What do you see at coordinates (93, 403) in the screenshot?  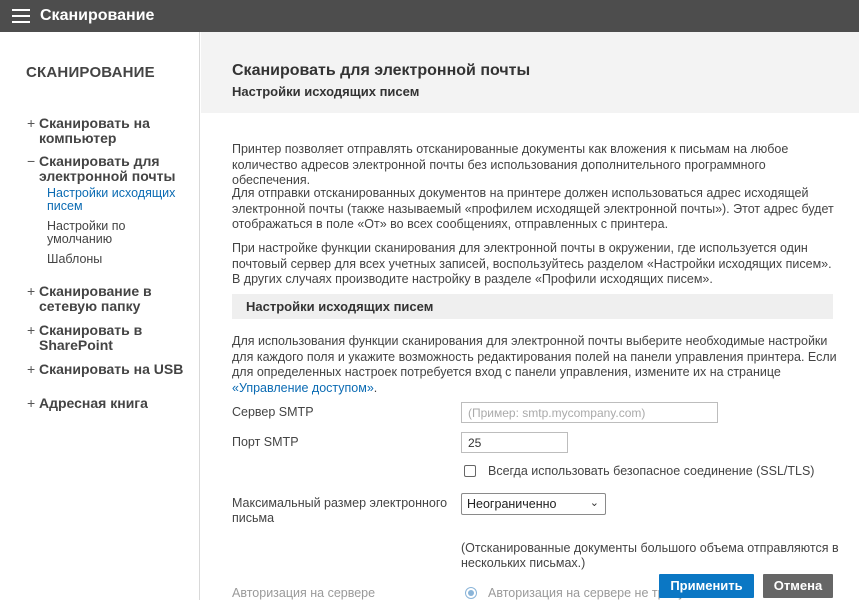 I see `sidebar-item-label: Адресная книга` at bounding box center [93, 403].